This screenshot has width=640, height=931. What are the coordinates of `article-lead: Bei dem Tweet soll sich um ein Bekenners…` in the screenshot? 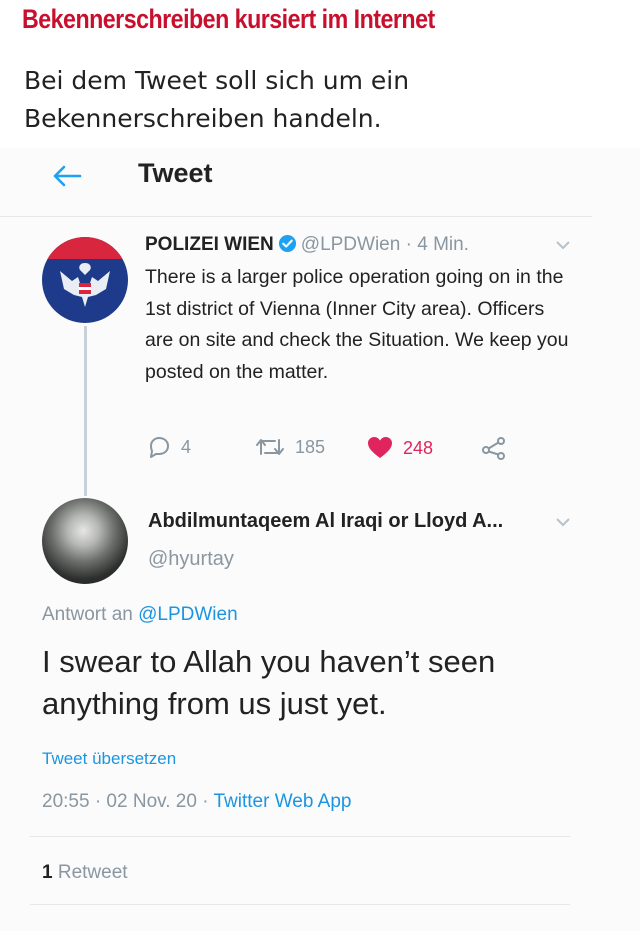 It's located at (217, 99).